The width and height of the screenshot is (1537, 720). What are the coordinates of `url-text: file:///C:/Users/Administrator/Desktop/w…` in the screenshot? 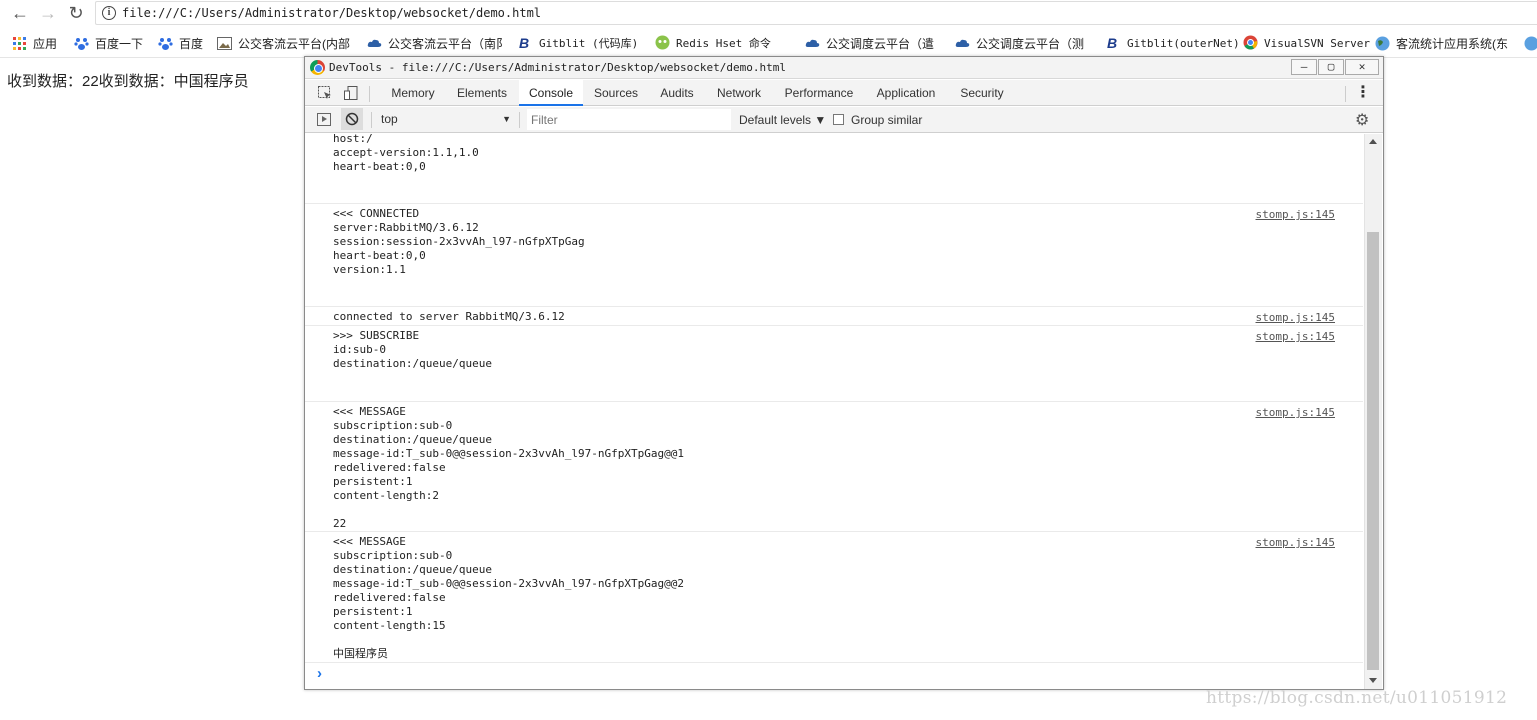 It's located at (332, 13).